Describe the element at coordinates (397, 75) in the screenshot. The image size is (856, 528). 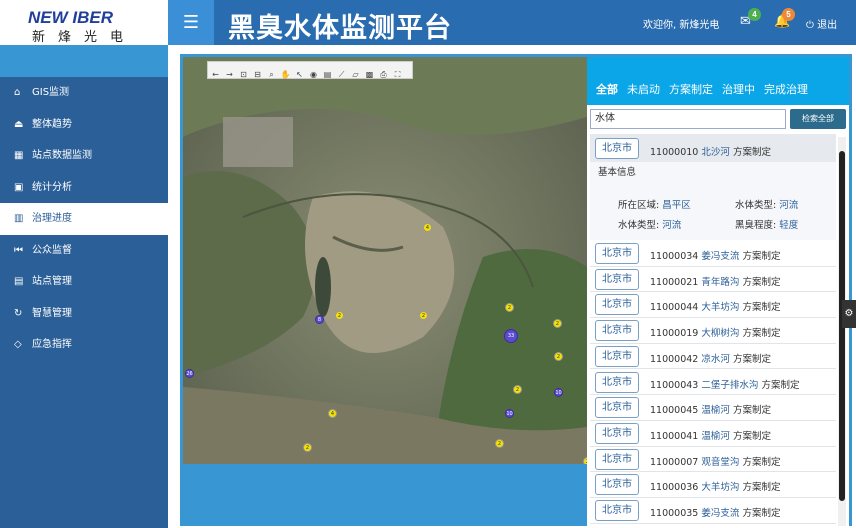
I see `fullscreen-icon: ⛶` at that location.